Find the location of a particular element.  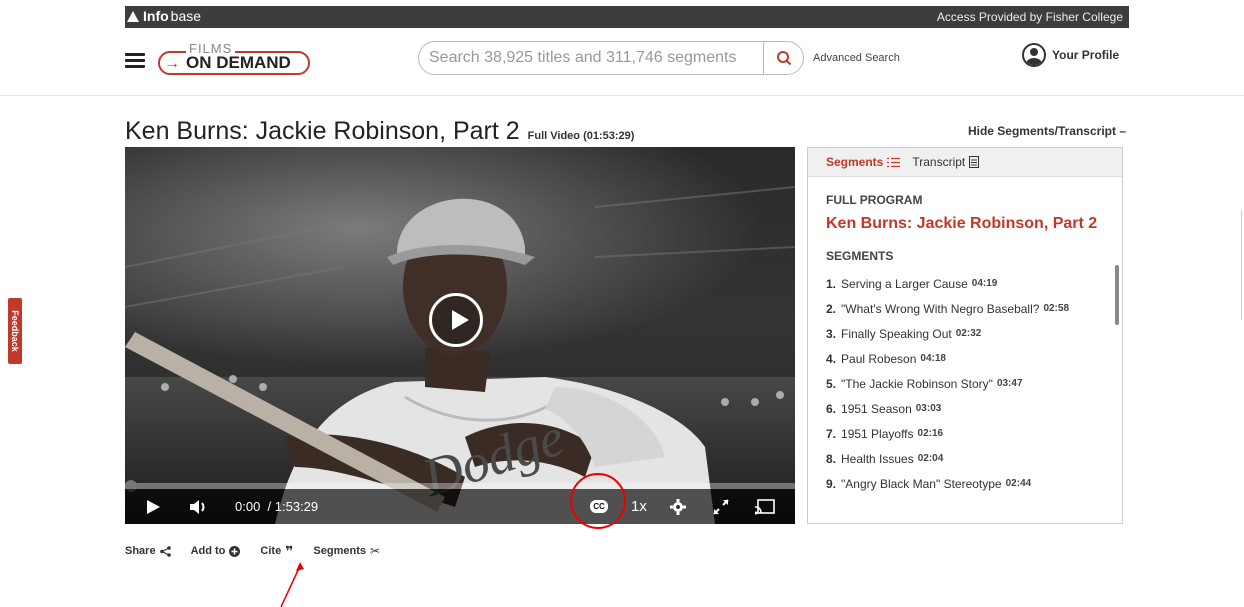

panel-tabs: Segments Transcript is located at coordinates (965, 162).